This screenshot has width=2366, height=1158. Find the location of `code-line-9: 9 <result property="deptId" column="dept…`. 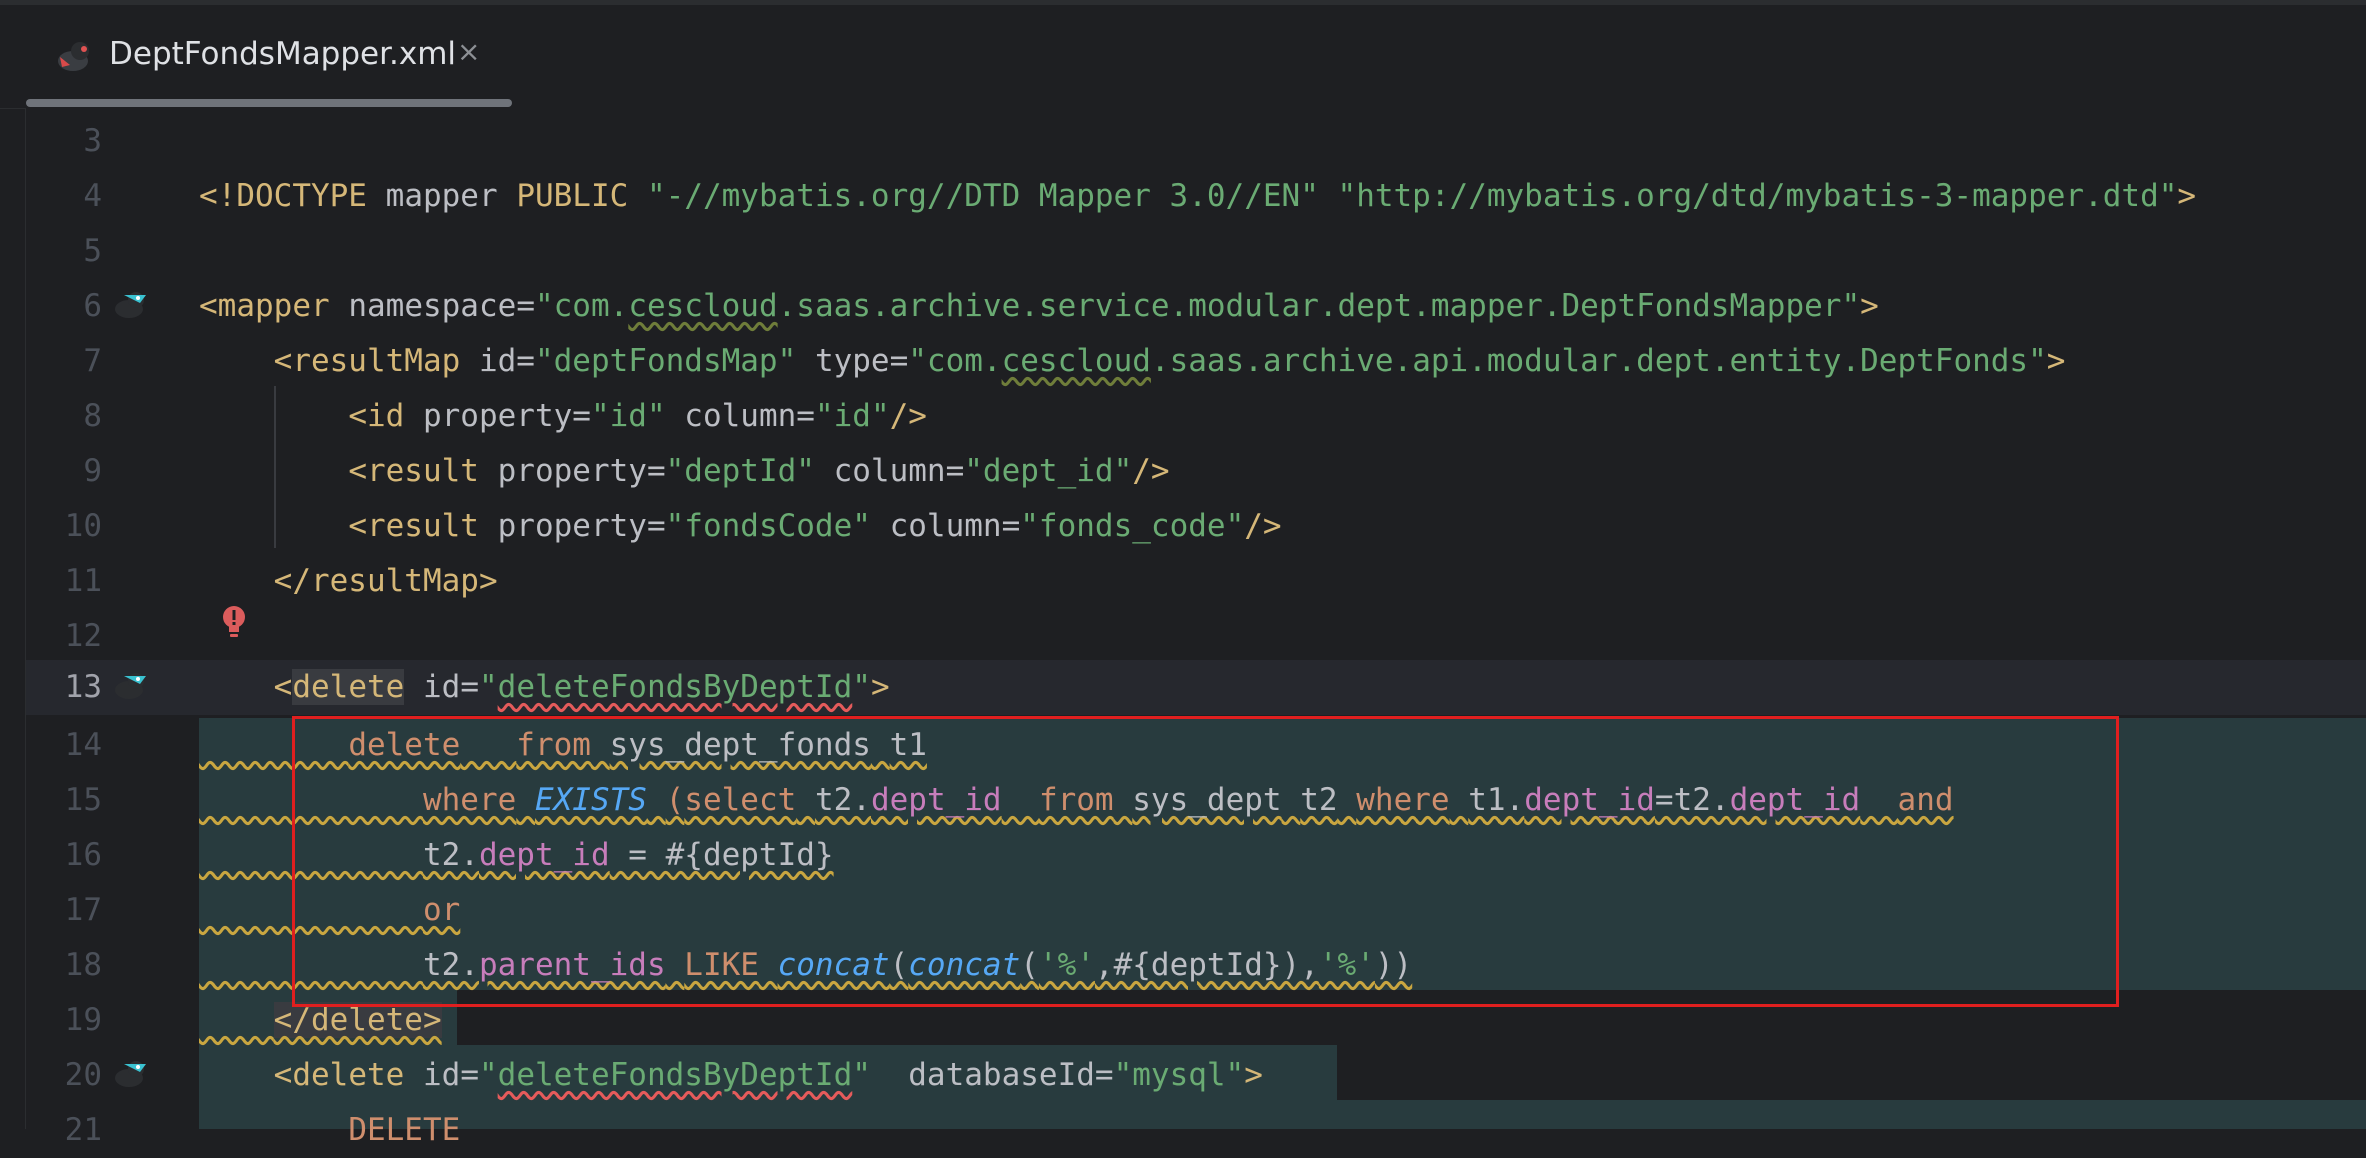

code-line-9: 9 <result property="deptId" column="dept… is located at coordinates (1183, 471).